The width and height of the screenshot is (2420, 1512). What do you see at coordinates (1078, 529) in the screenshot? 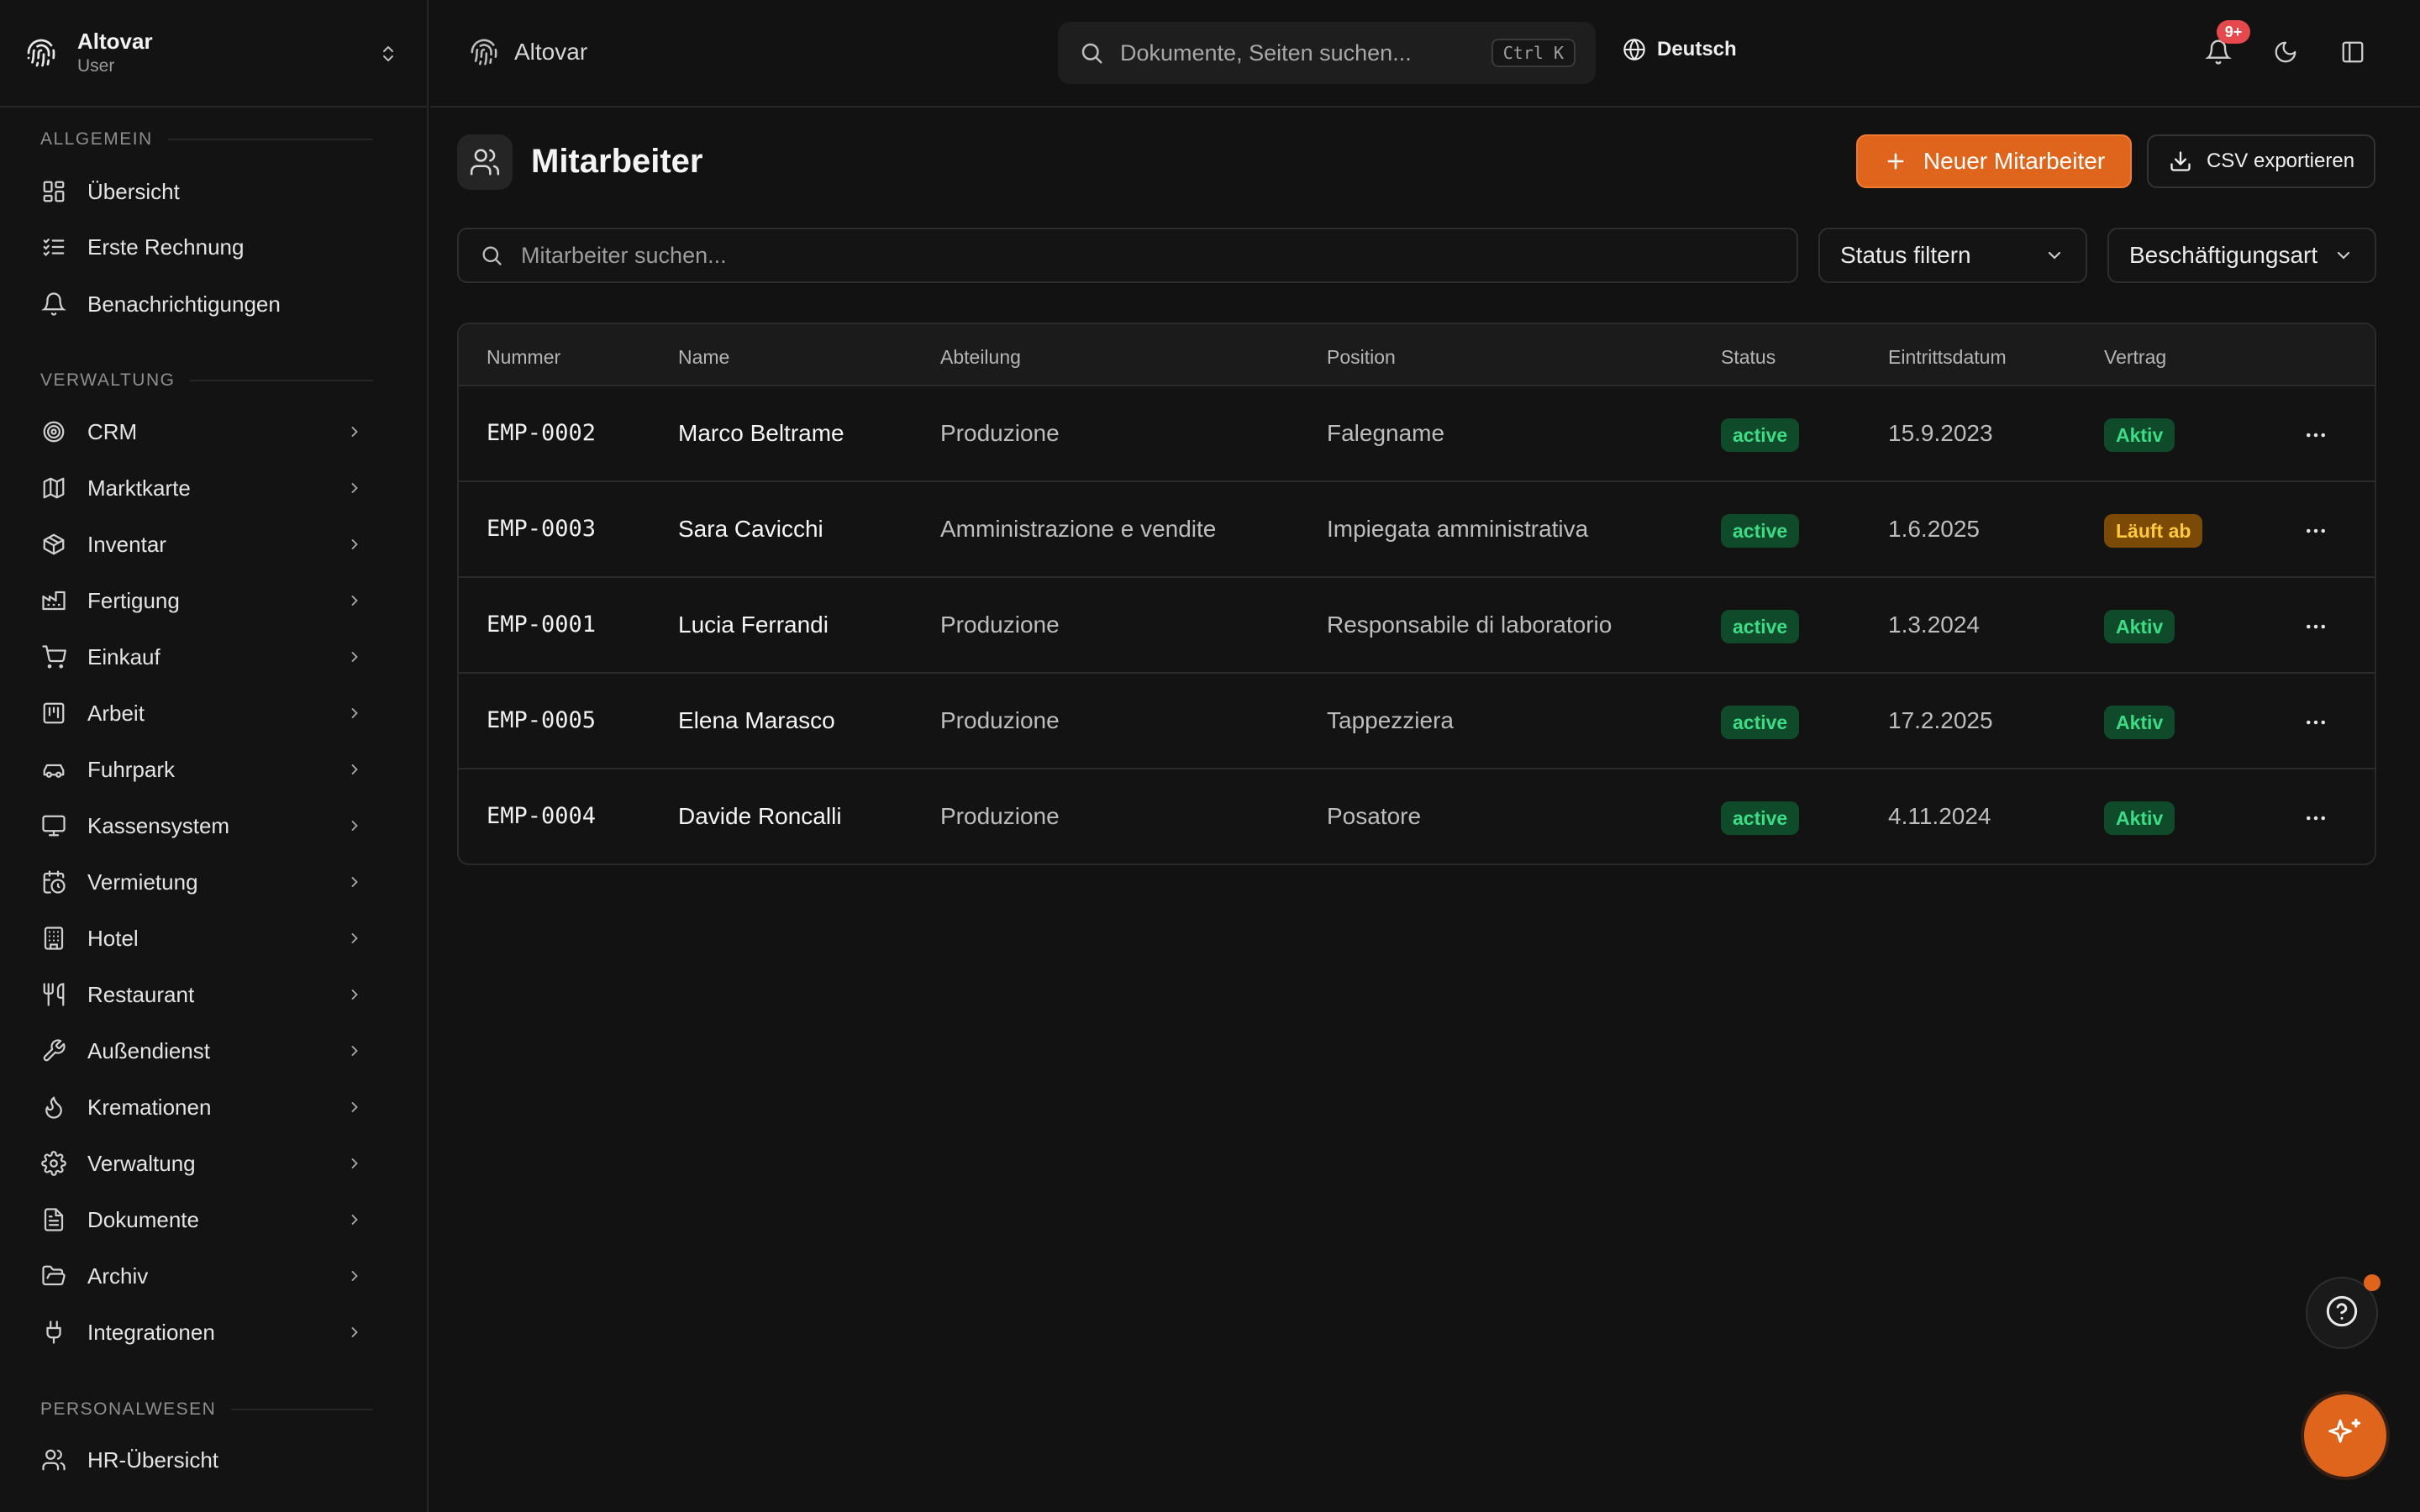
I see `employee-department: Amministrazione e vendite` at bounding box center [1078, 529].